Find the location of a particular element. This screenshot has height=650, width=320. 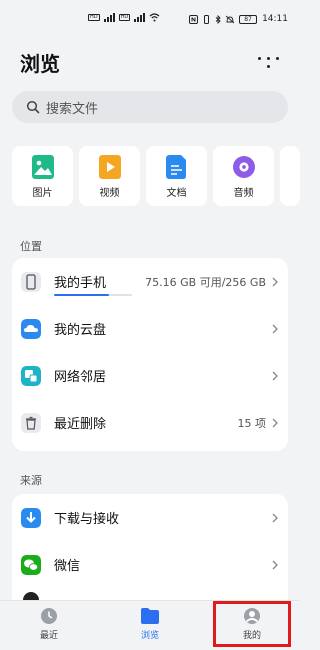

status-left-icons: HD HD is located at coordinates (124, 17).